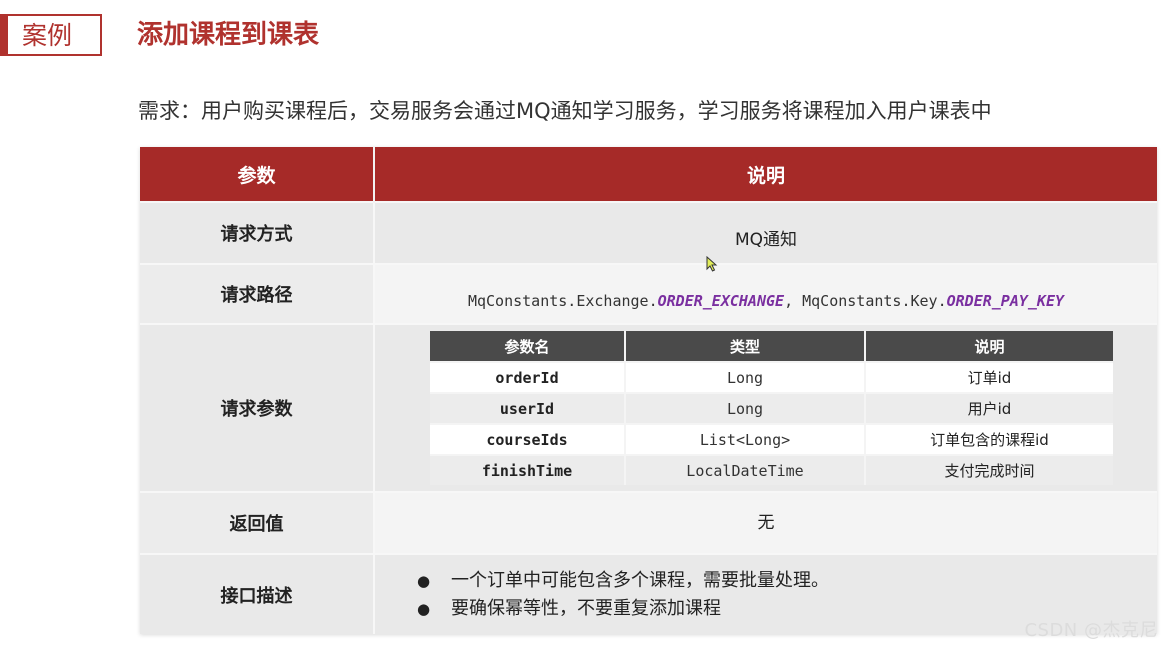 Image resolution: width=1166 pixels, height=649 pixels. I want to click on header-description: 说明, so click(765, 174).